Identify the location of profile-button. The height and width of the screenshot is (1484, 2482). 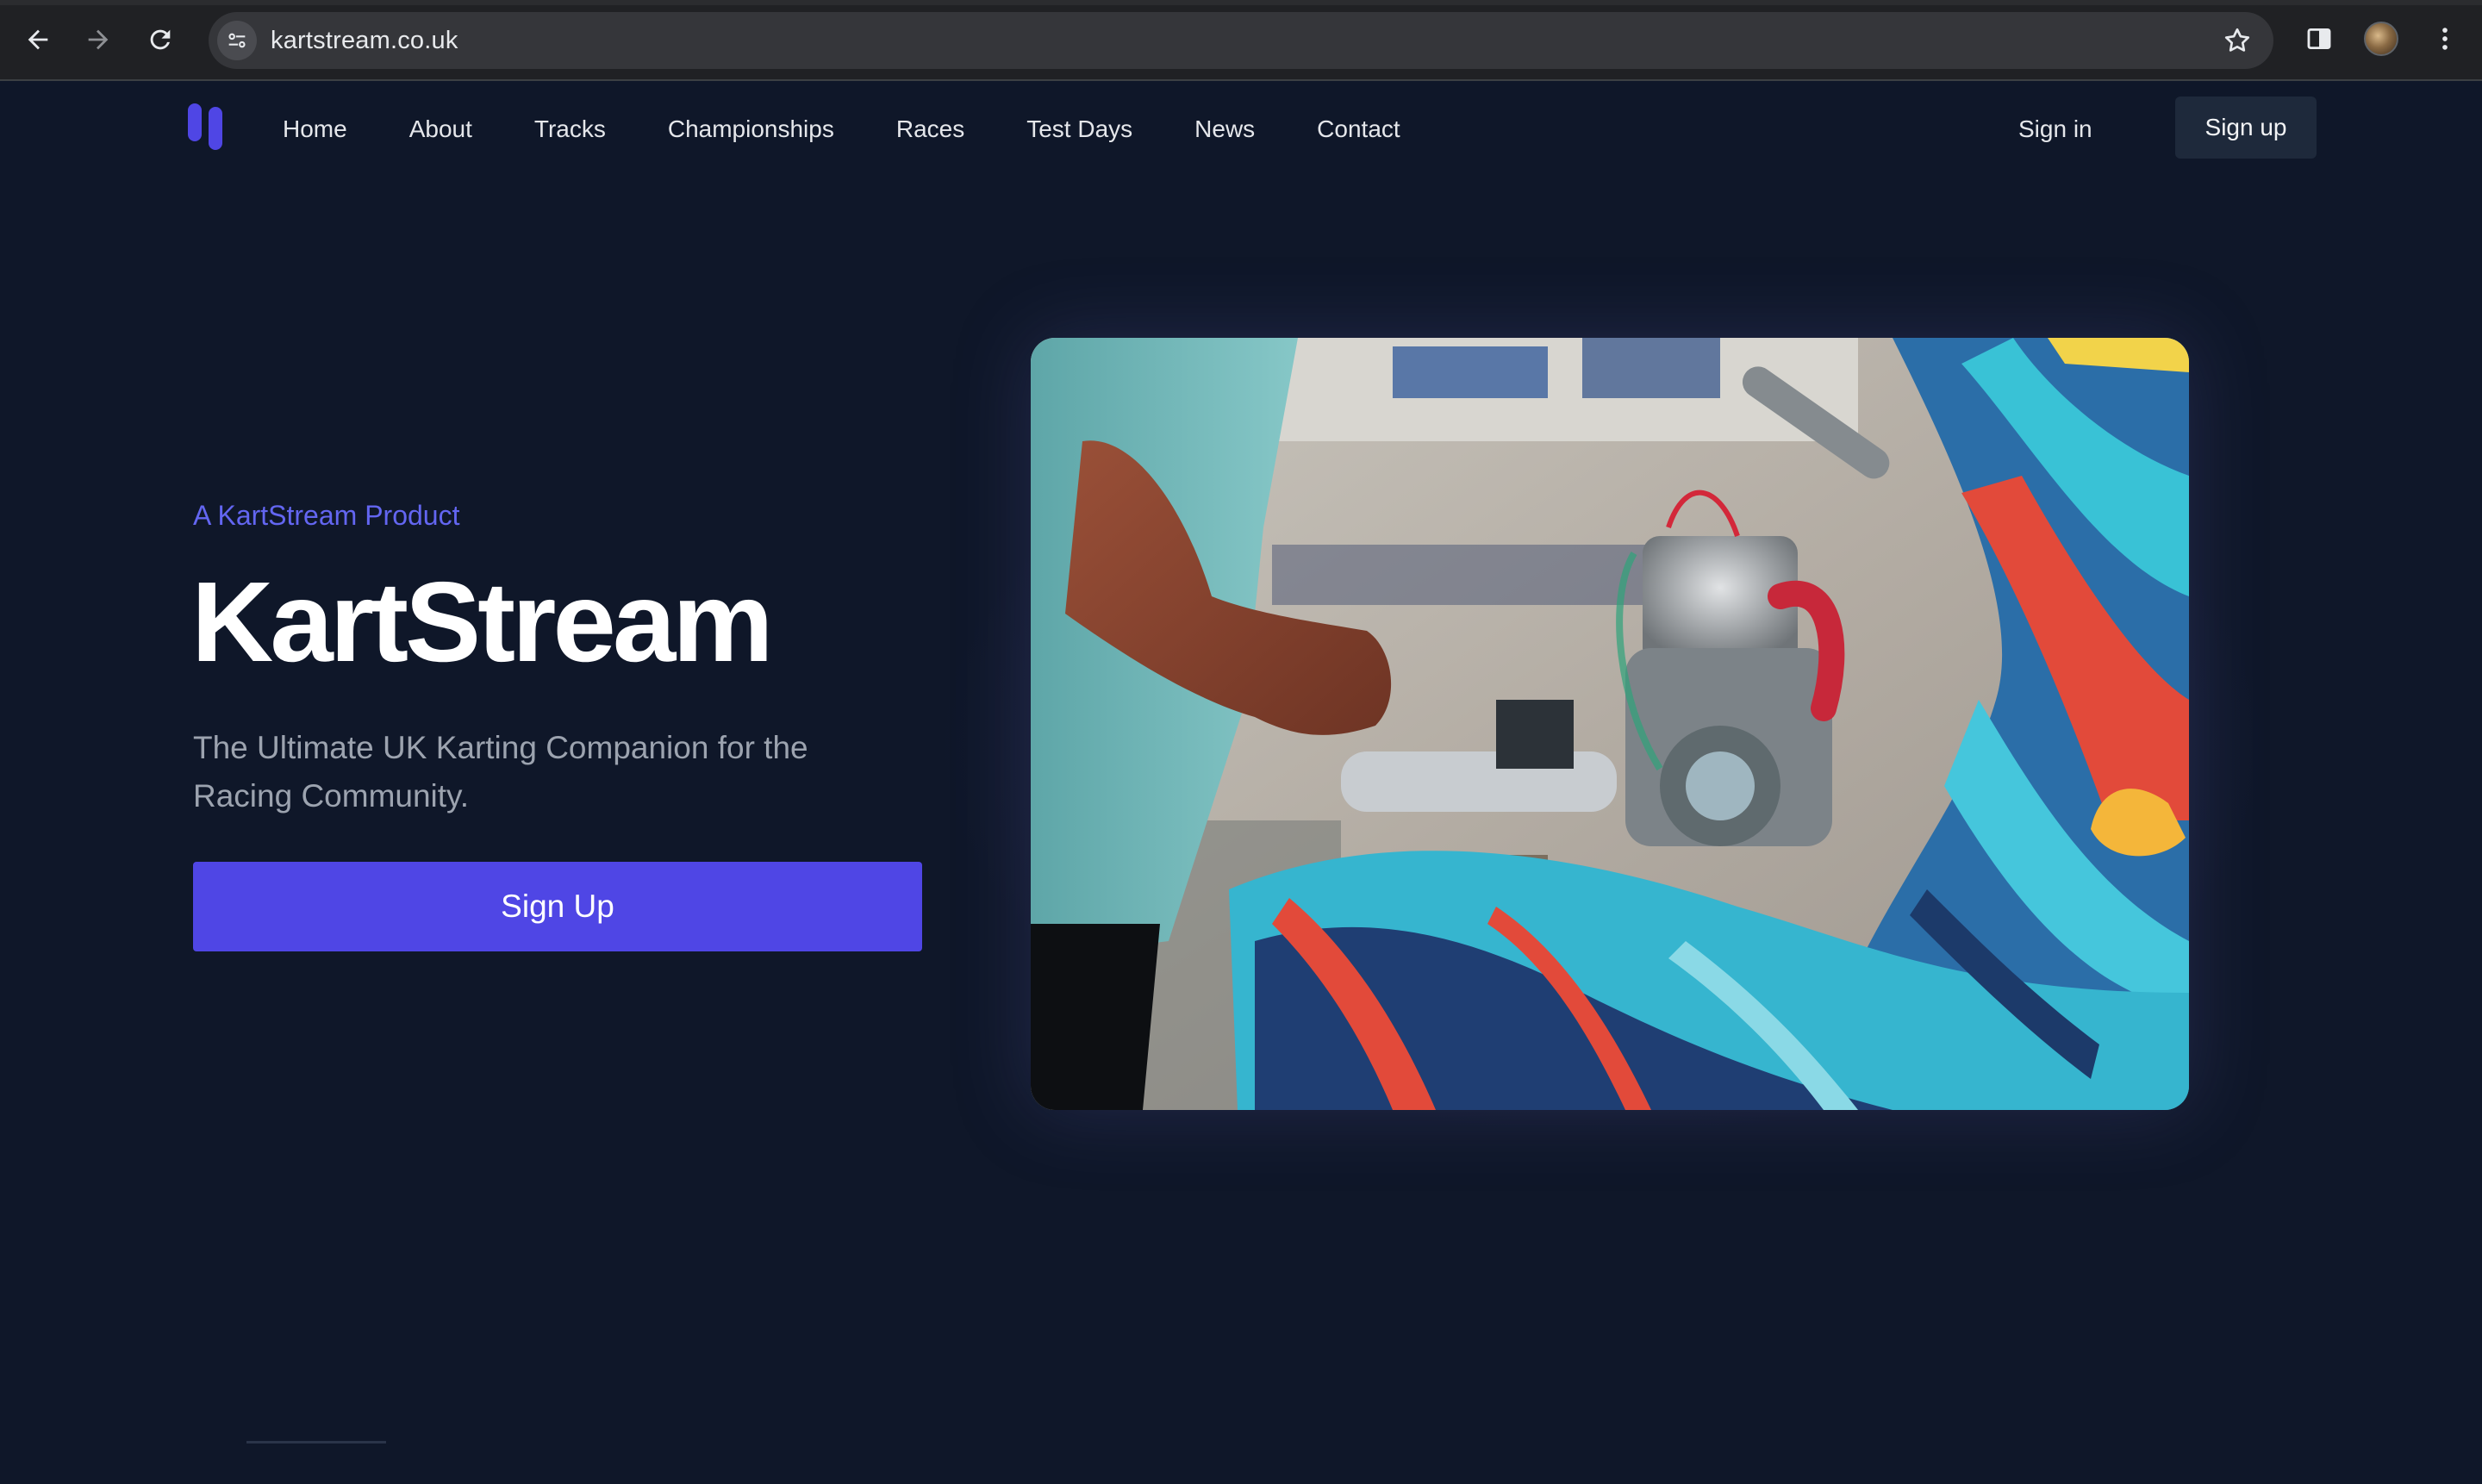
(2381, 39).